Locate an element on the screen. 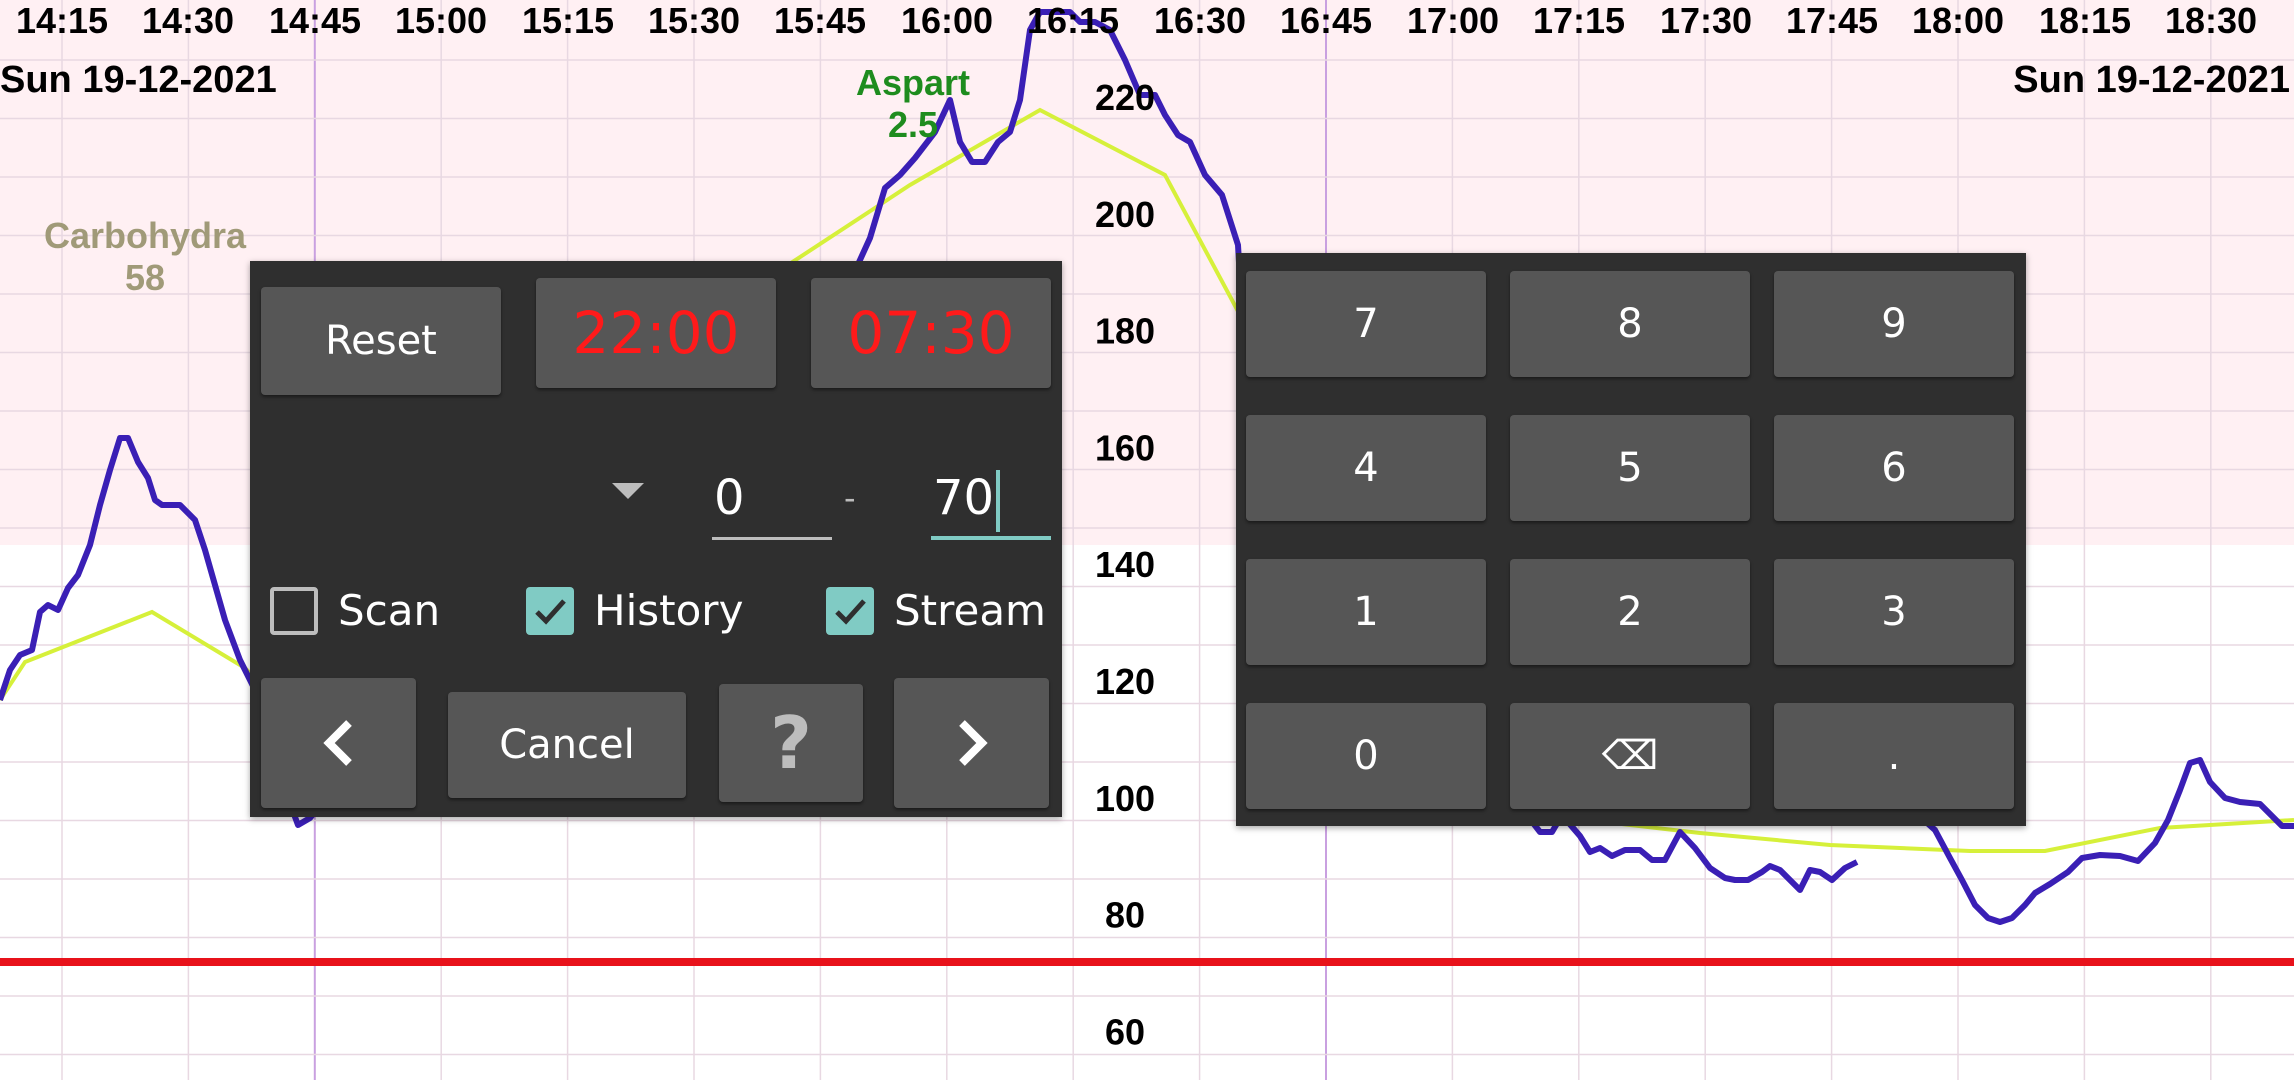 This screenshot has width=2294, height=1080. time-label: 14:15 is located at coordinates (62, 20).